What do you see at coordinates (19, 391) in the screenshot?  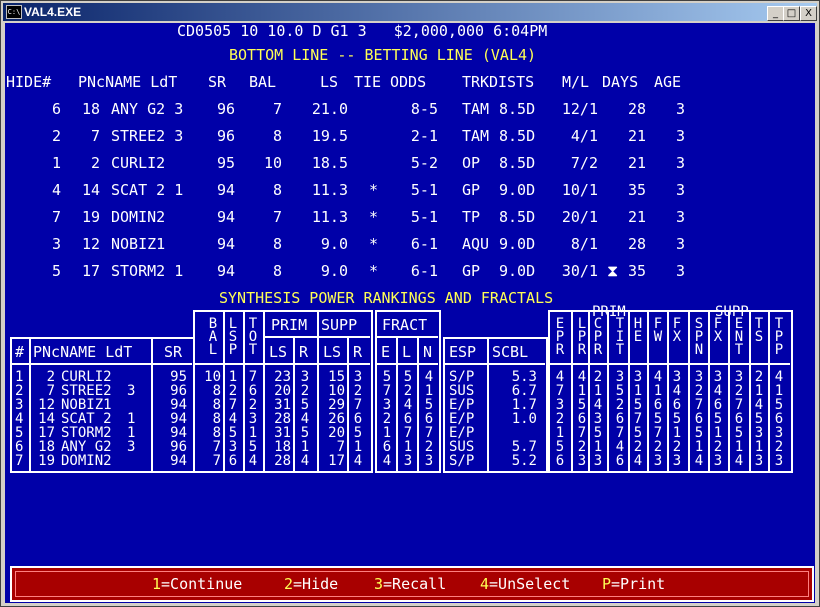 I see `rank-number: 2` at bounding box center [19, 391].